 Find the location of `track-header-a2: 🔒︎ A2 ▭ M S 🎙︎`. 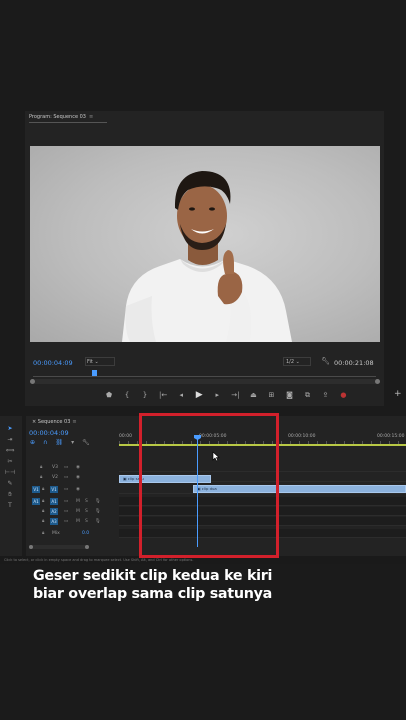

track-header-a2: 🔒︎ A2 ▭ M S 🎙︎ is located at coordinates (75, 511).